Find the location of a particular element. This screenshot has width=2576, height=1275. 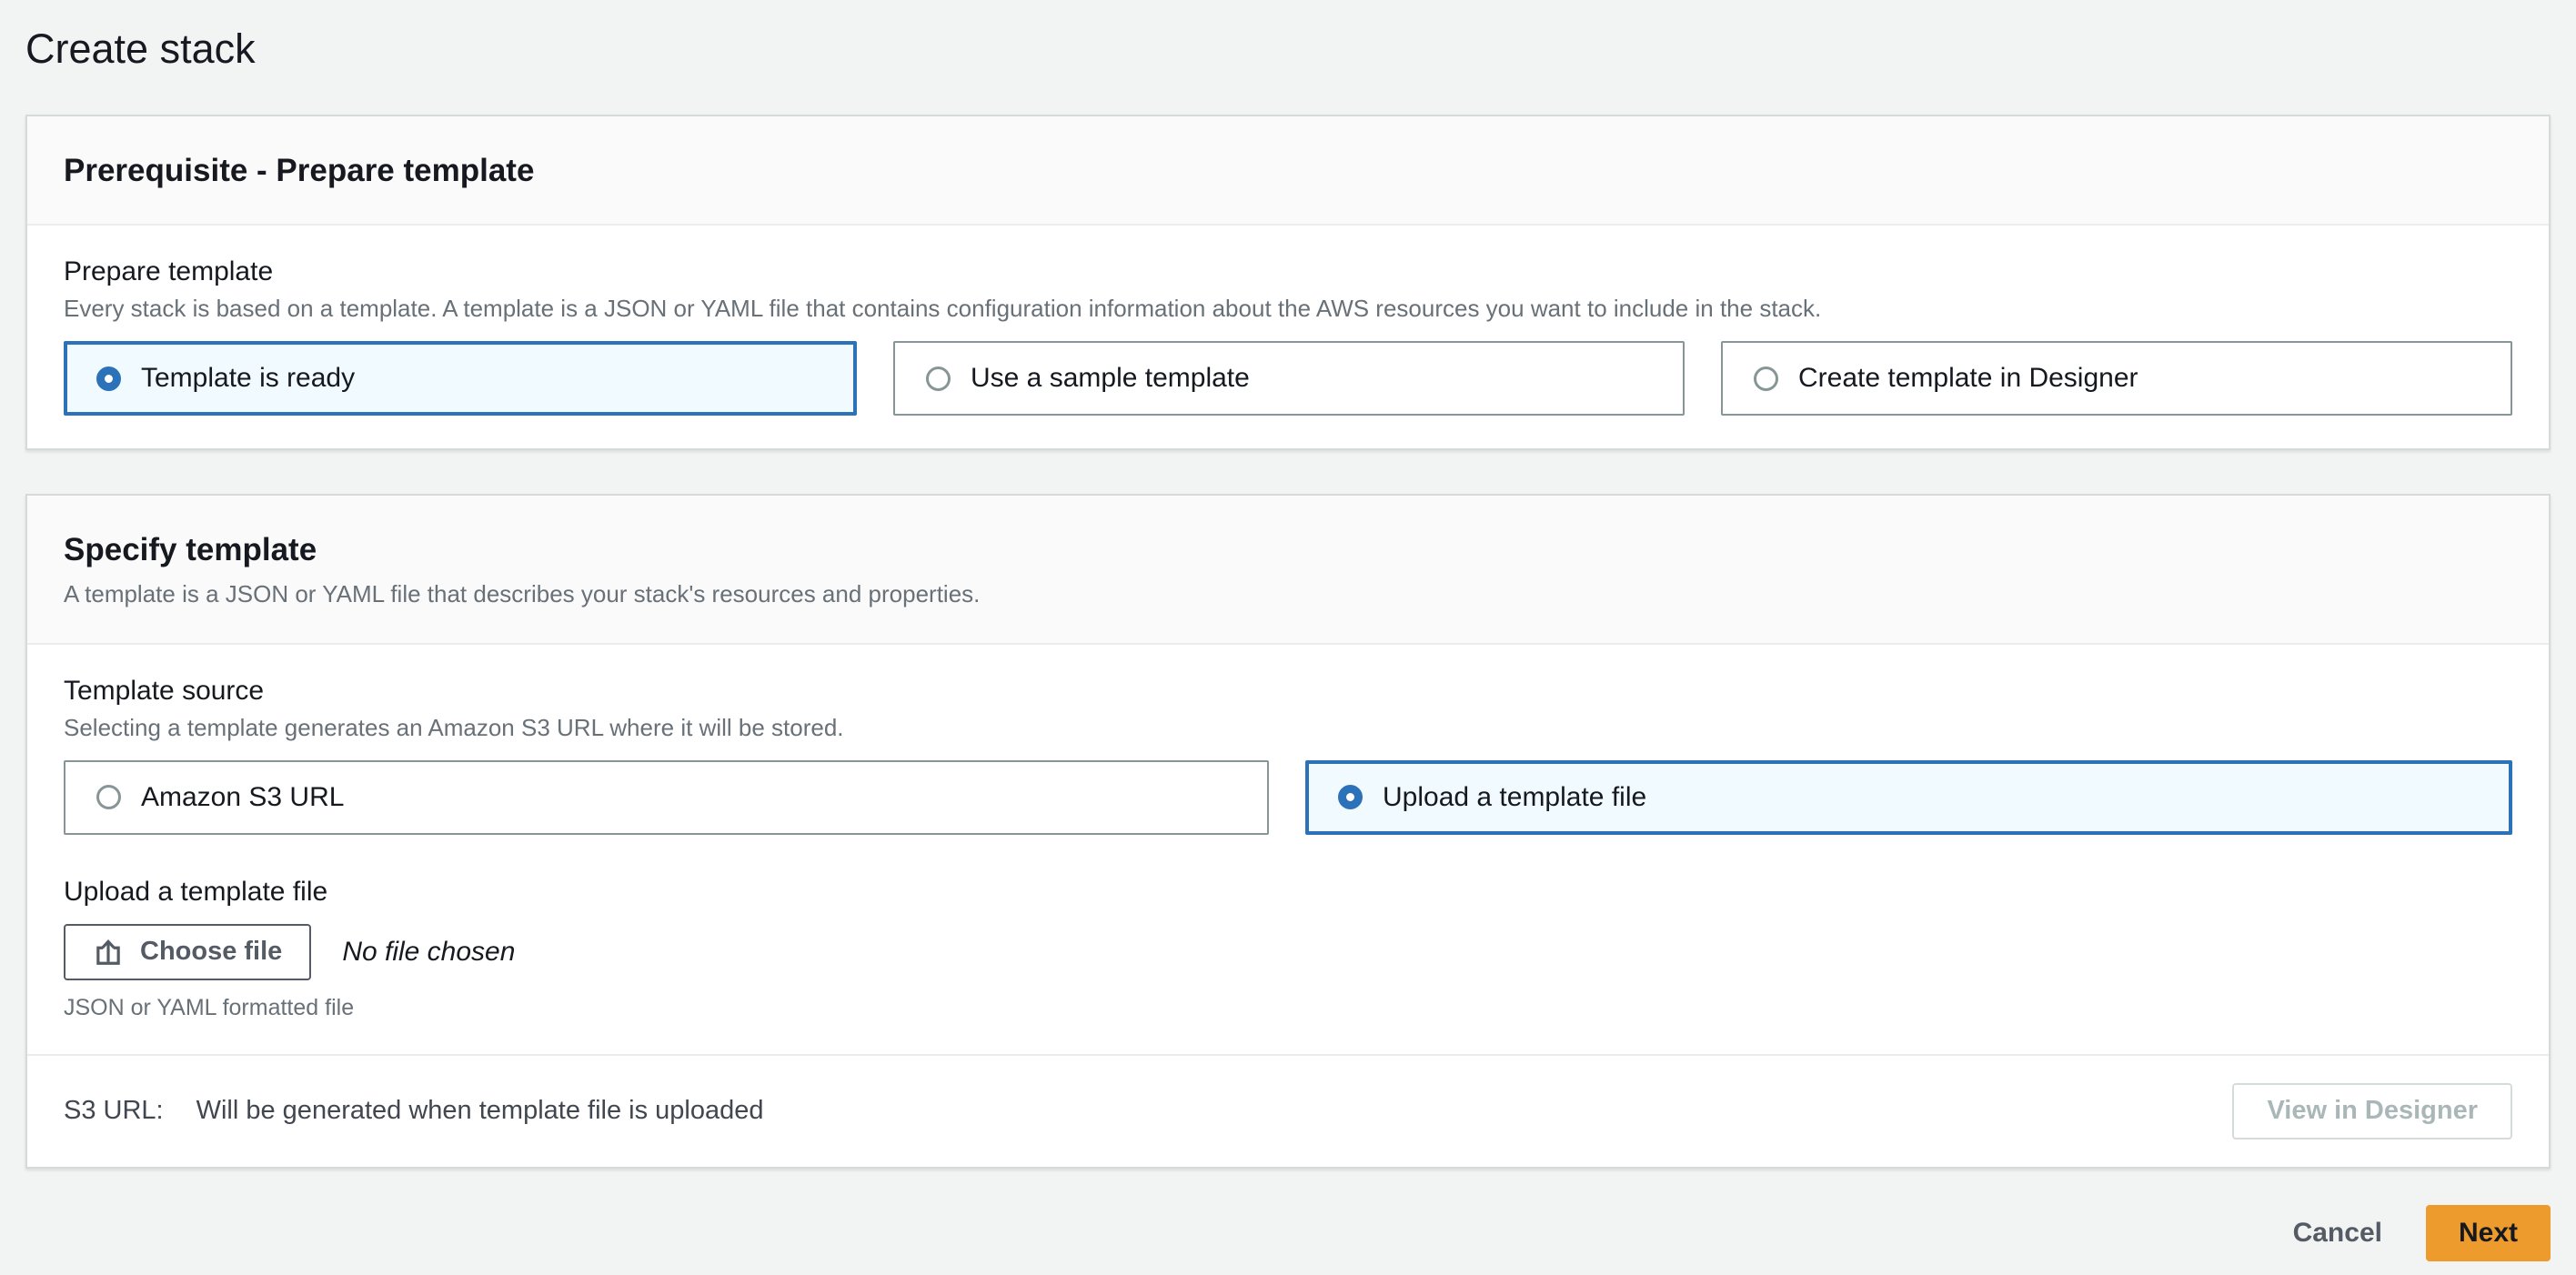

option-label: Template is ready is located at coordinates (248, 378).